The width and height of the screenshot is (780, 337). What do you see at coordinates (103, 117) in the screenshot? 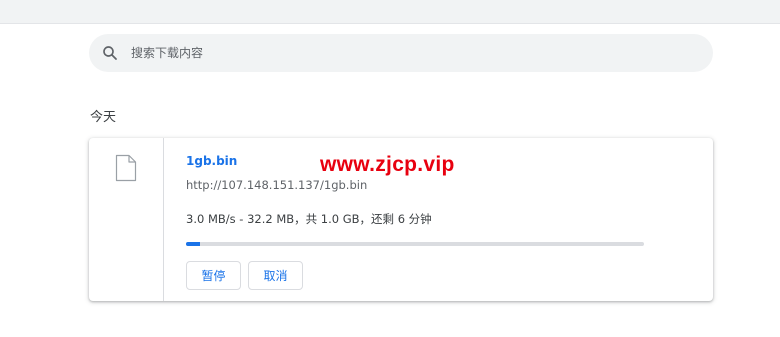
I see `section-date-header: 今天` at bounding box center [103, 117].